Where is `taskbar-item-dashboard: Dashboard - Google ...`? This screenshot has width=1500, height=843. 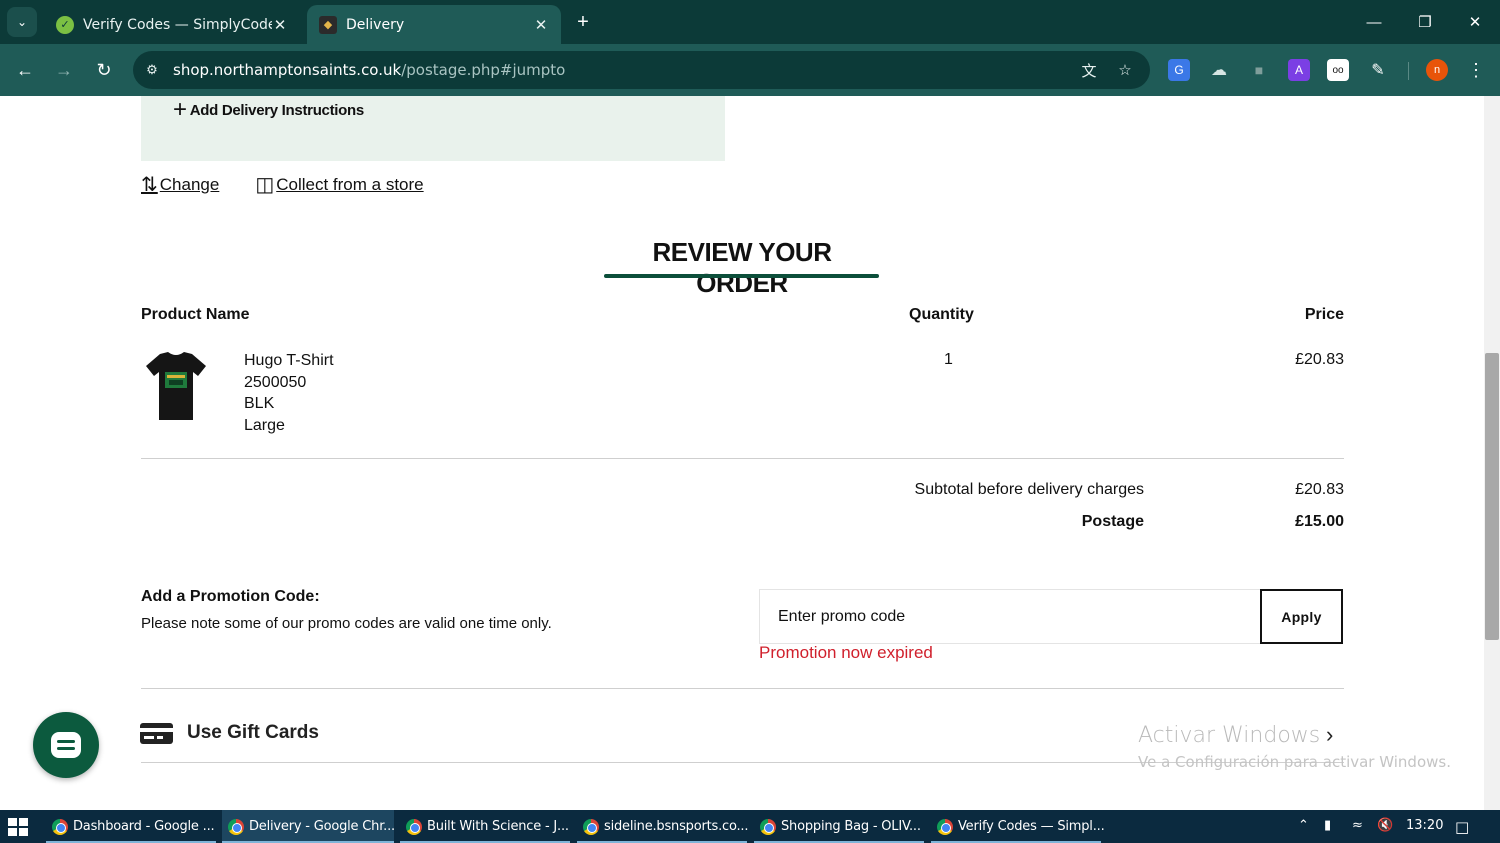 taskbar-item-dashboard: Dashboard - Google ... is located at coordinates (131, 826).